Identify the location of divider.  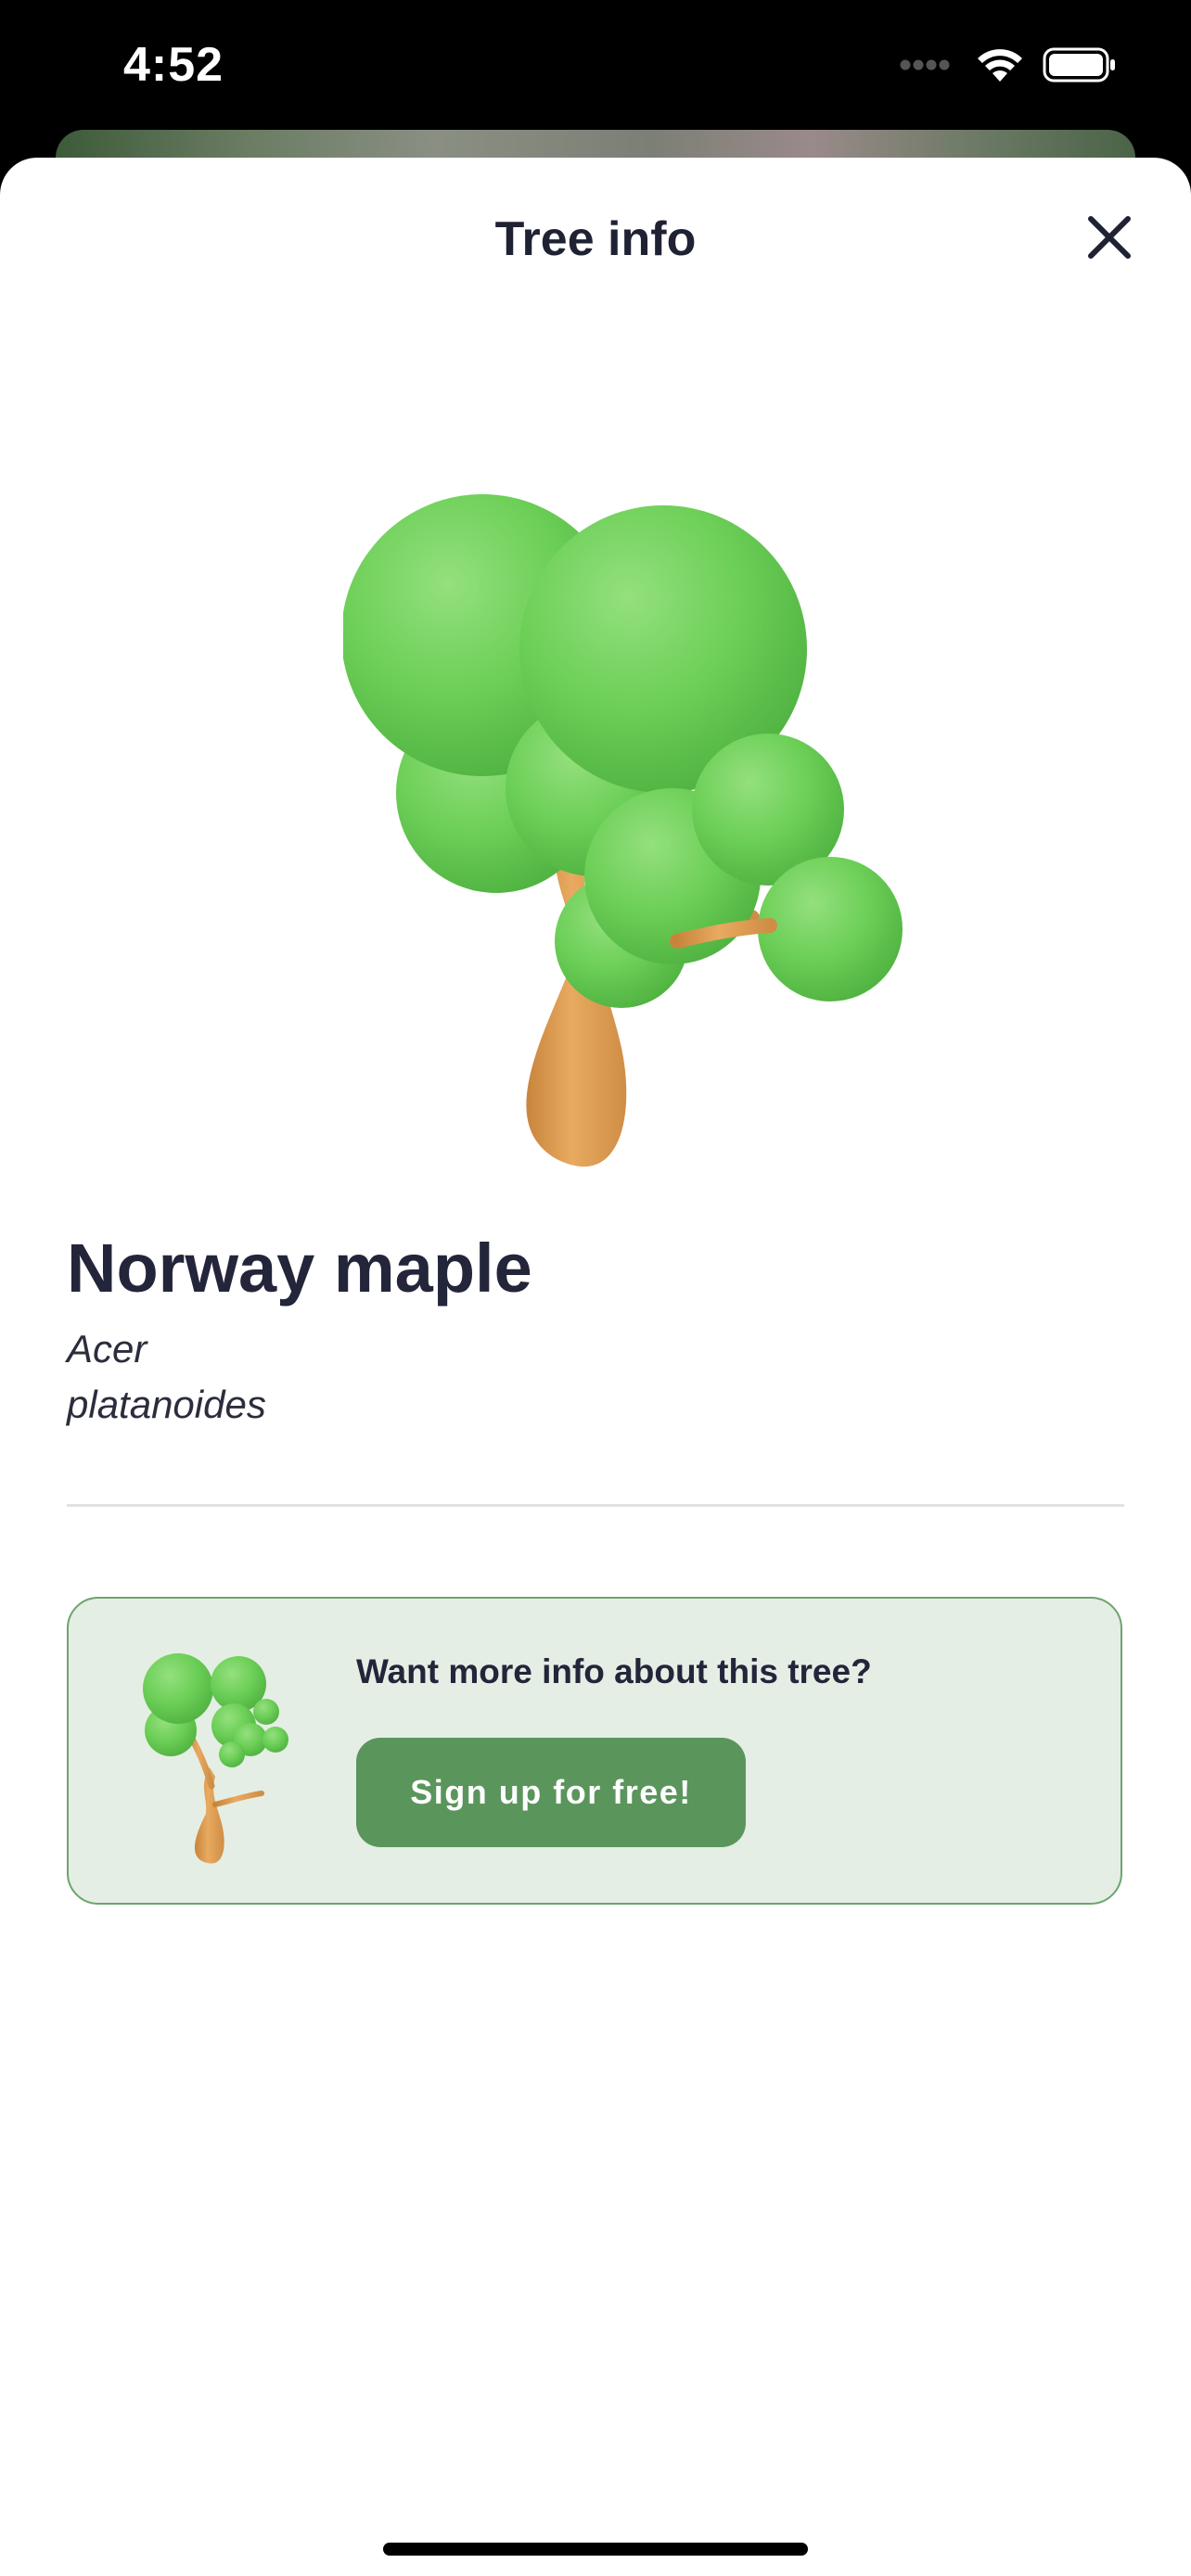
(595, 1505).